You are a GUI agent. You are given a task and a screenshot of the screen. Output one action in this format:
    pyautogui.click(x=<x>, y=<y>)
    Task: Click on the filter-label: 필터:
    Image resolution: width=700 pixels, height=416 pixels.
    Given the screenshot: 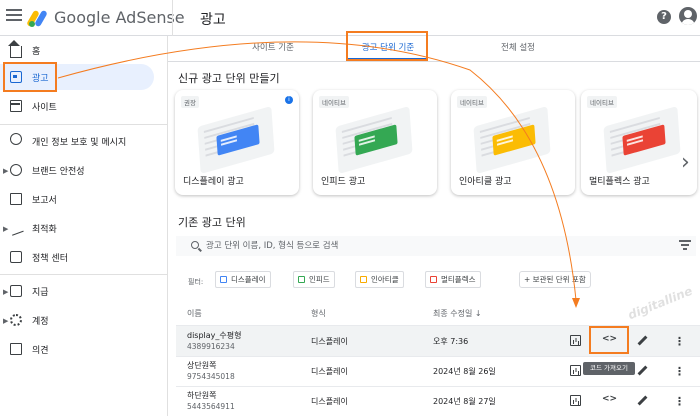 What is the action you would take?
    pyautogui.click(x=196, y=282)
    